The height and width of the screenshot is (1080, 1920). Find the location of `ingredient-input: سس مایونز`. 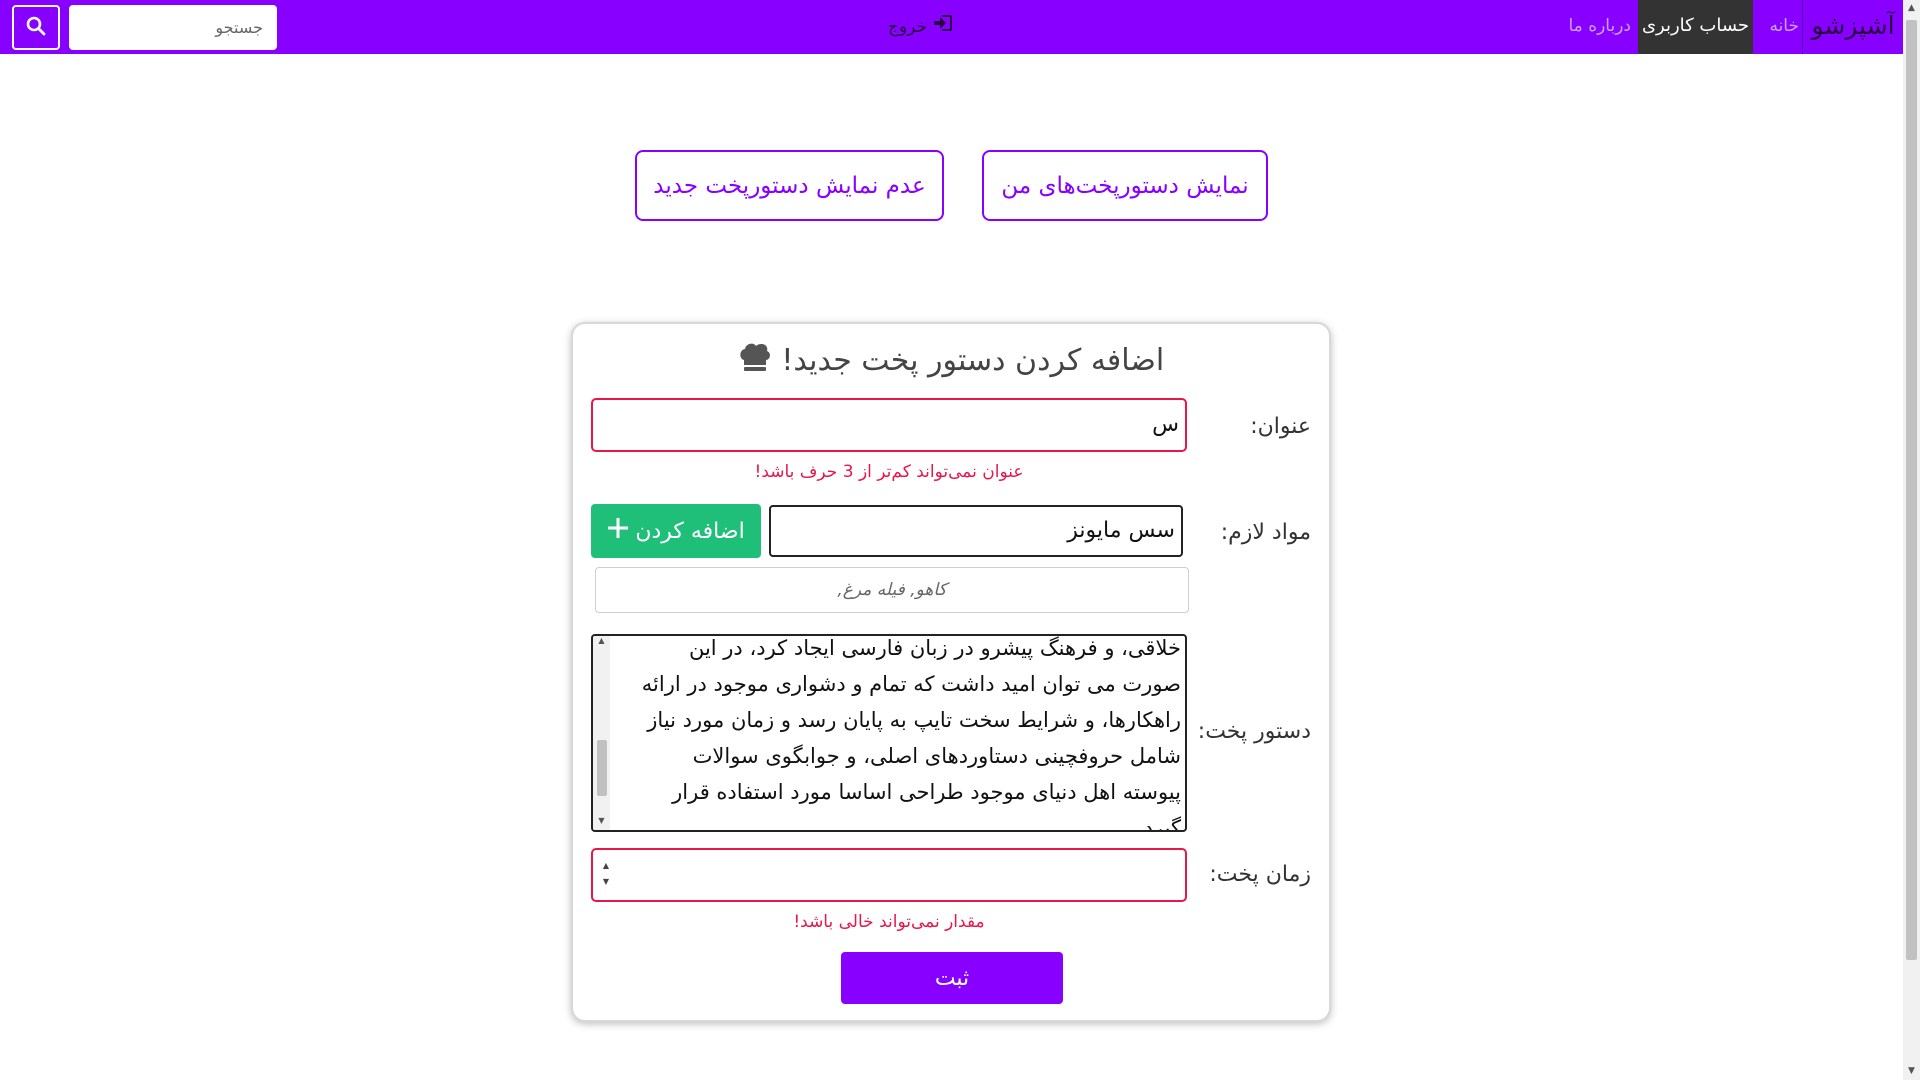

ingredient-input: سس مایونز is located at coordinates (976, 531).